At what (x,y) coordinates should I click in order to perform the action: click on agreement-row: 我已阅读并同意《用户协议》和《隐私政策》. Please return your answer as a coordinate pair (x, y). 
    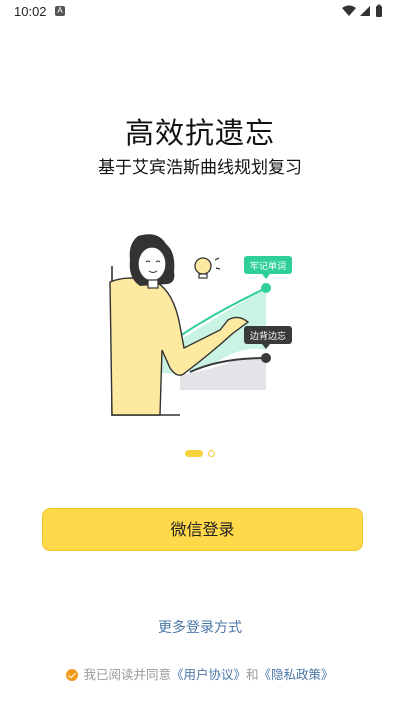
    Looking at the image, I should click on (200, 673).